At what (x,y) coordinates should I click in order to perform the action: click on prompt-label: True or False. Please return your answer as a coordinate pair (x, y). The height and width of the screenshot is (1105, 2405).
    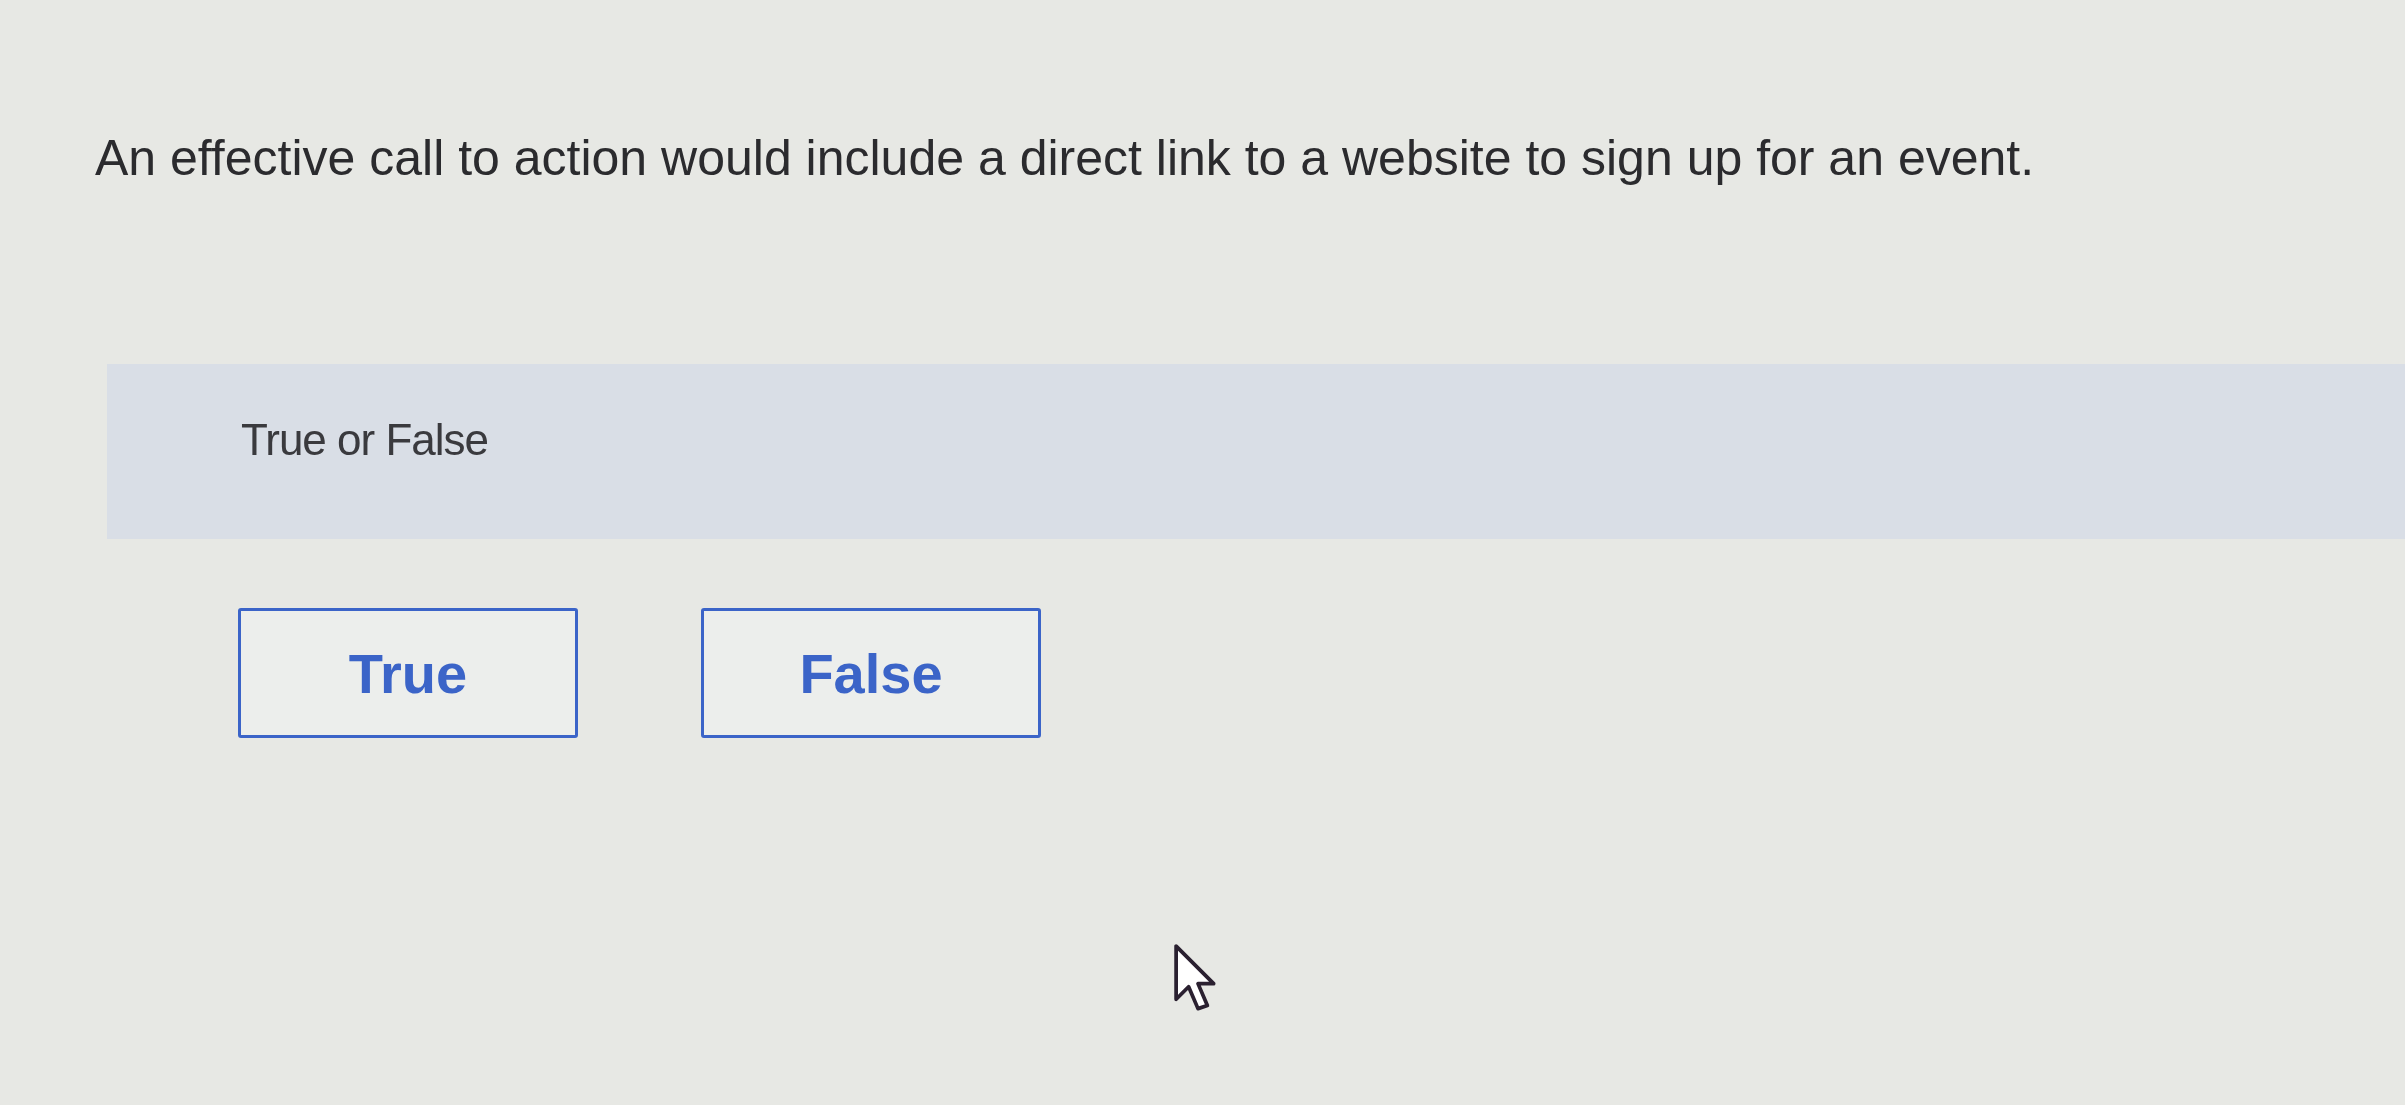
    Looking at the image, I should click on (364, 440).